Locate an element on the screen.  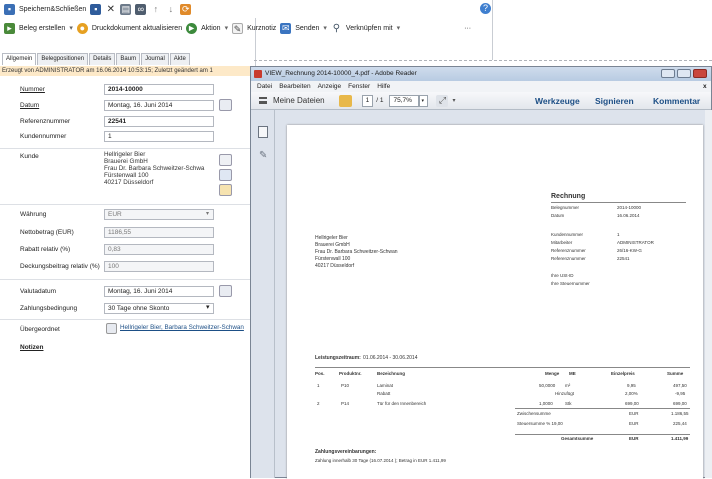
kommentar-button: Kommentar is located at coordinates (676, 101).